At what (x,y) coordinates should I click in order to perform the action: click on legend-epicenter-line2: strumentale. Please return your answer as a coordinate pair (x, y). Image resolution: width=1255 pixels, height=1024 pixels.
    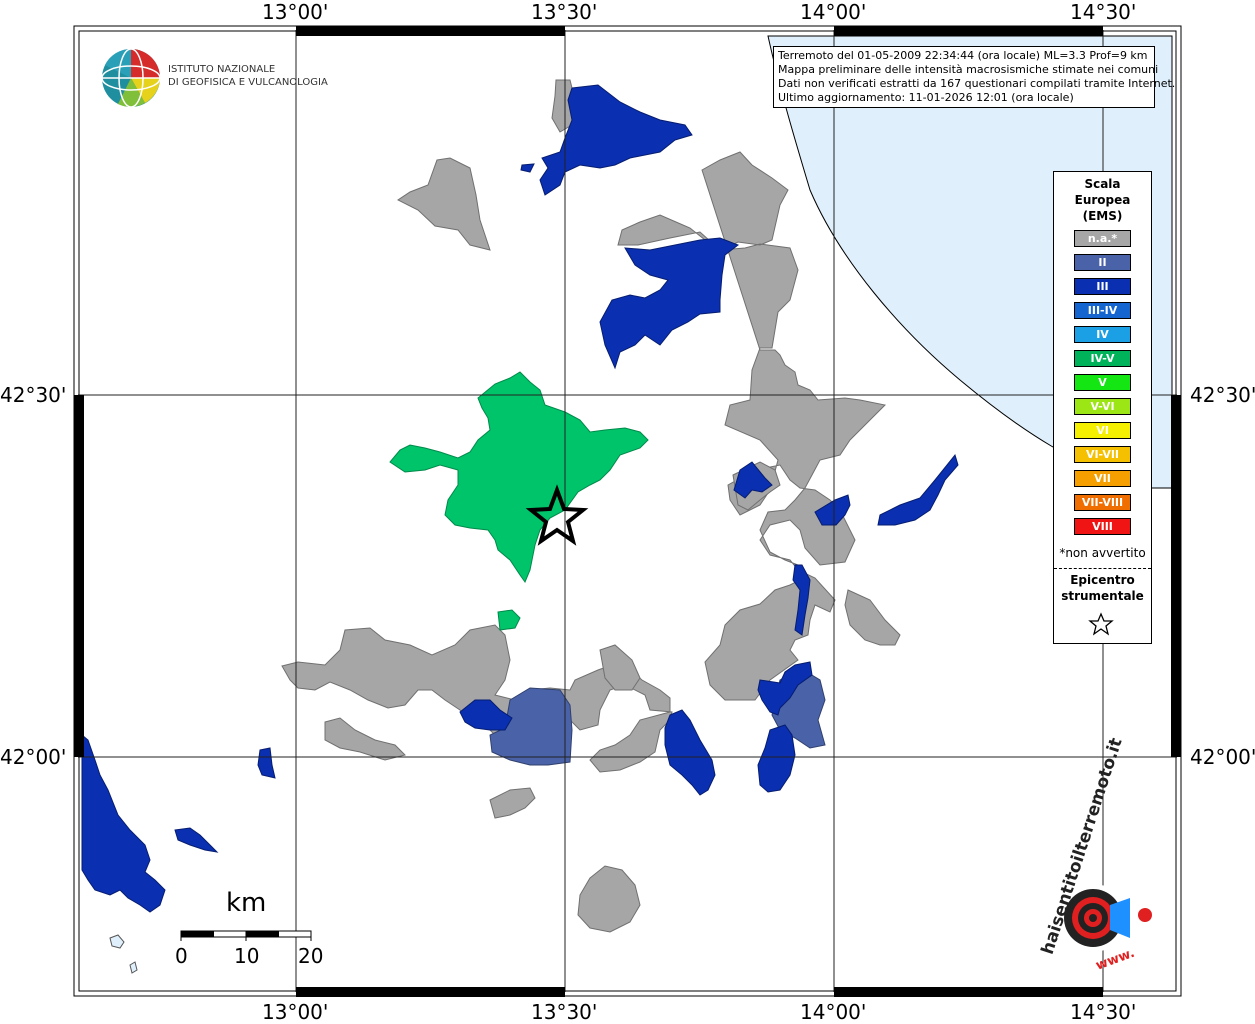
    Looking at the image, I should click on (1102, 596).